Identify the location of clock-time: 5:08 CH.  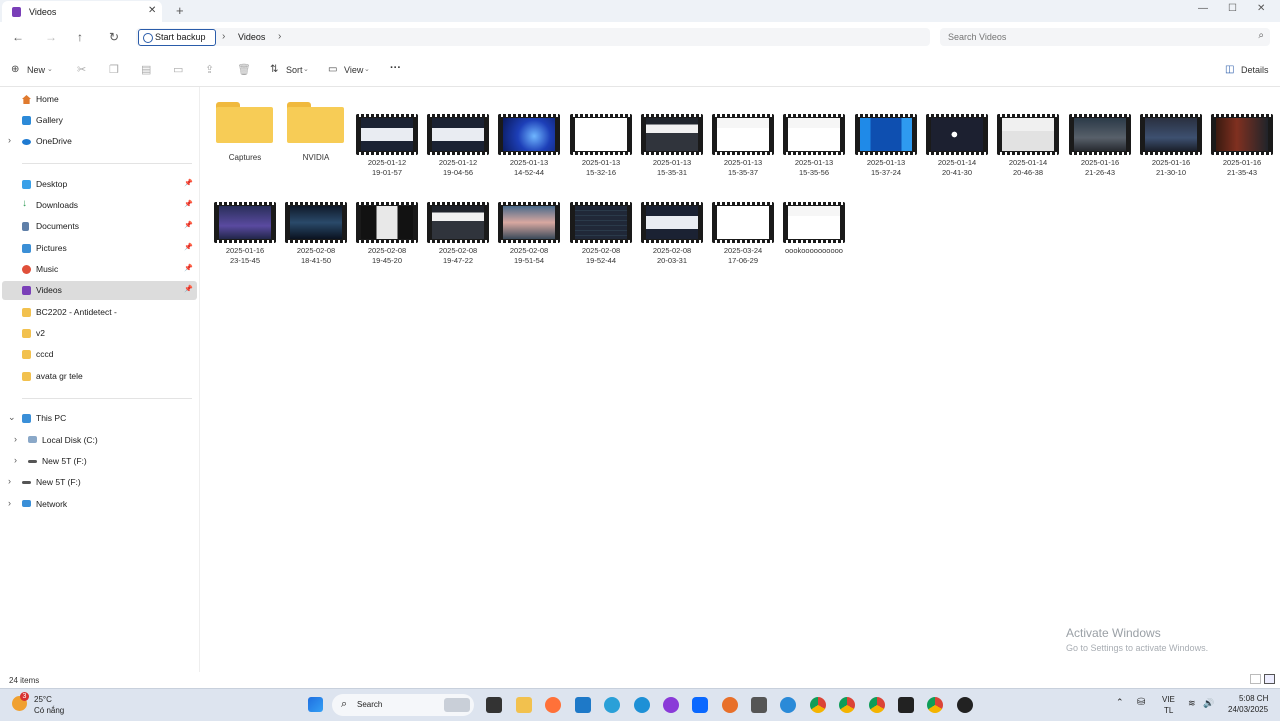
(1253, 698).